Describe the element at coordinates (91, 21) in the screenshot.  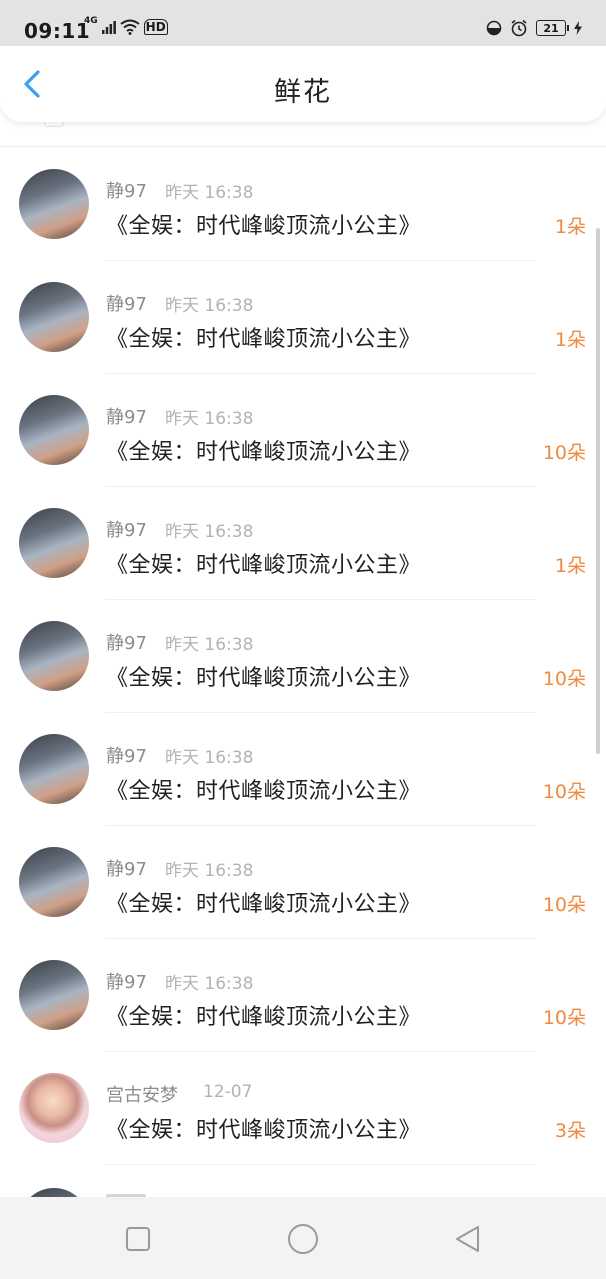
I see `network-type-label: 4G` at that location.